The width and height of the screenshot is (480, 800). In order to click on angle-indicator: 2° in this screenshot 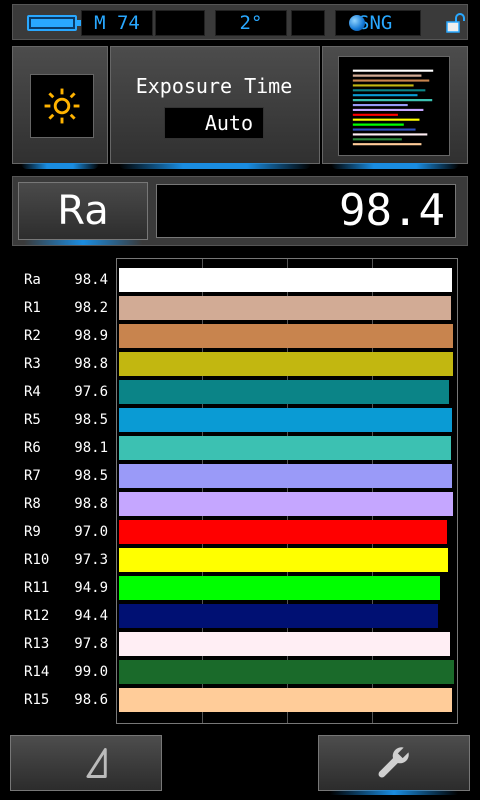, I will do `click(251, 23)`.